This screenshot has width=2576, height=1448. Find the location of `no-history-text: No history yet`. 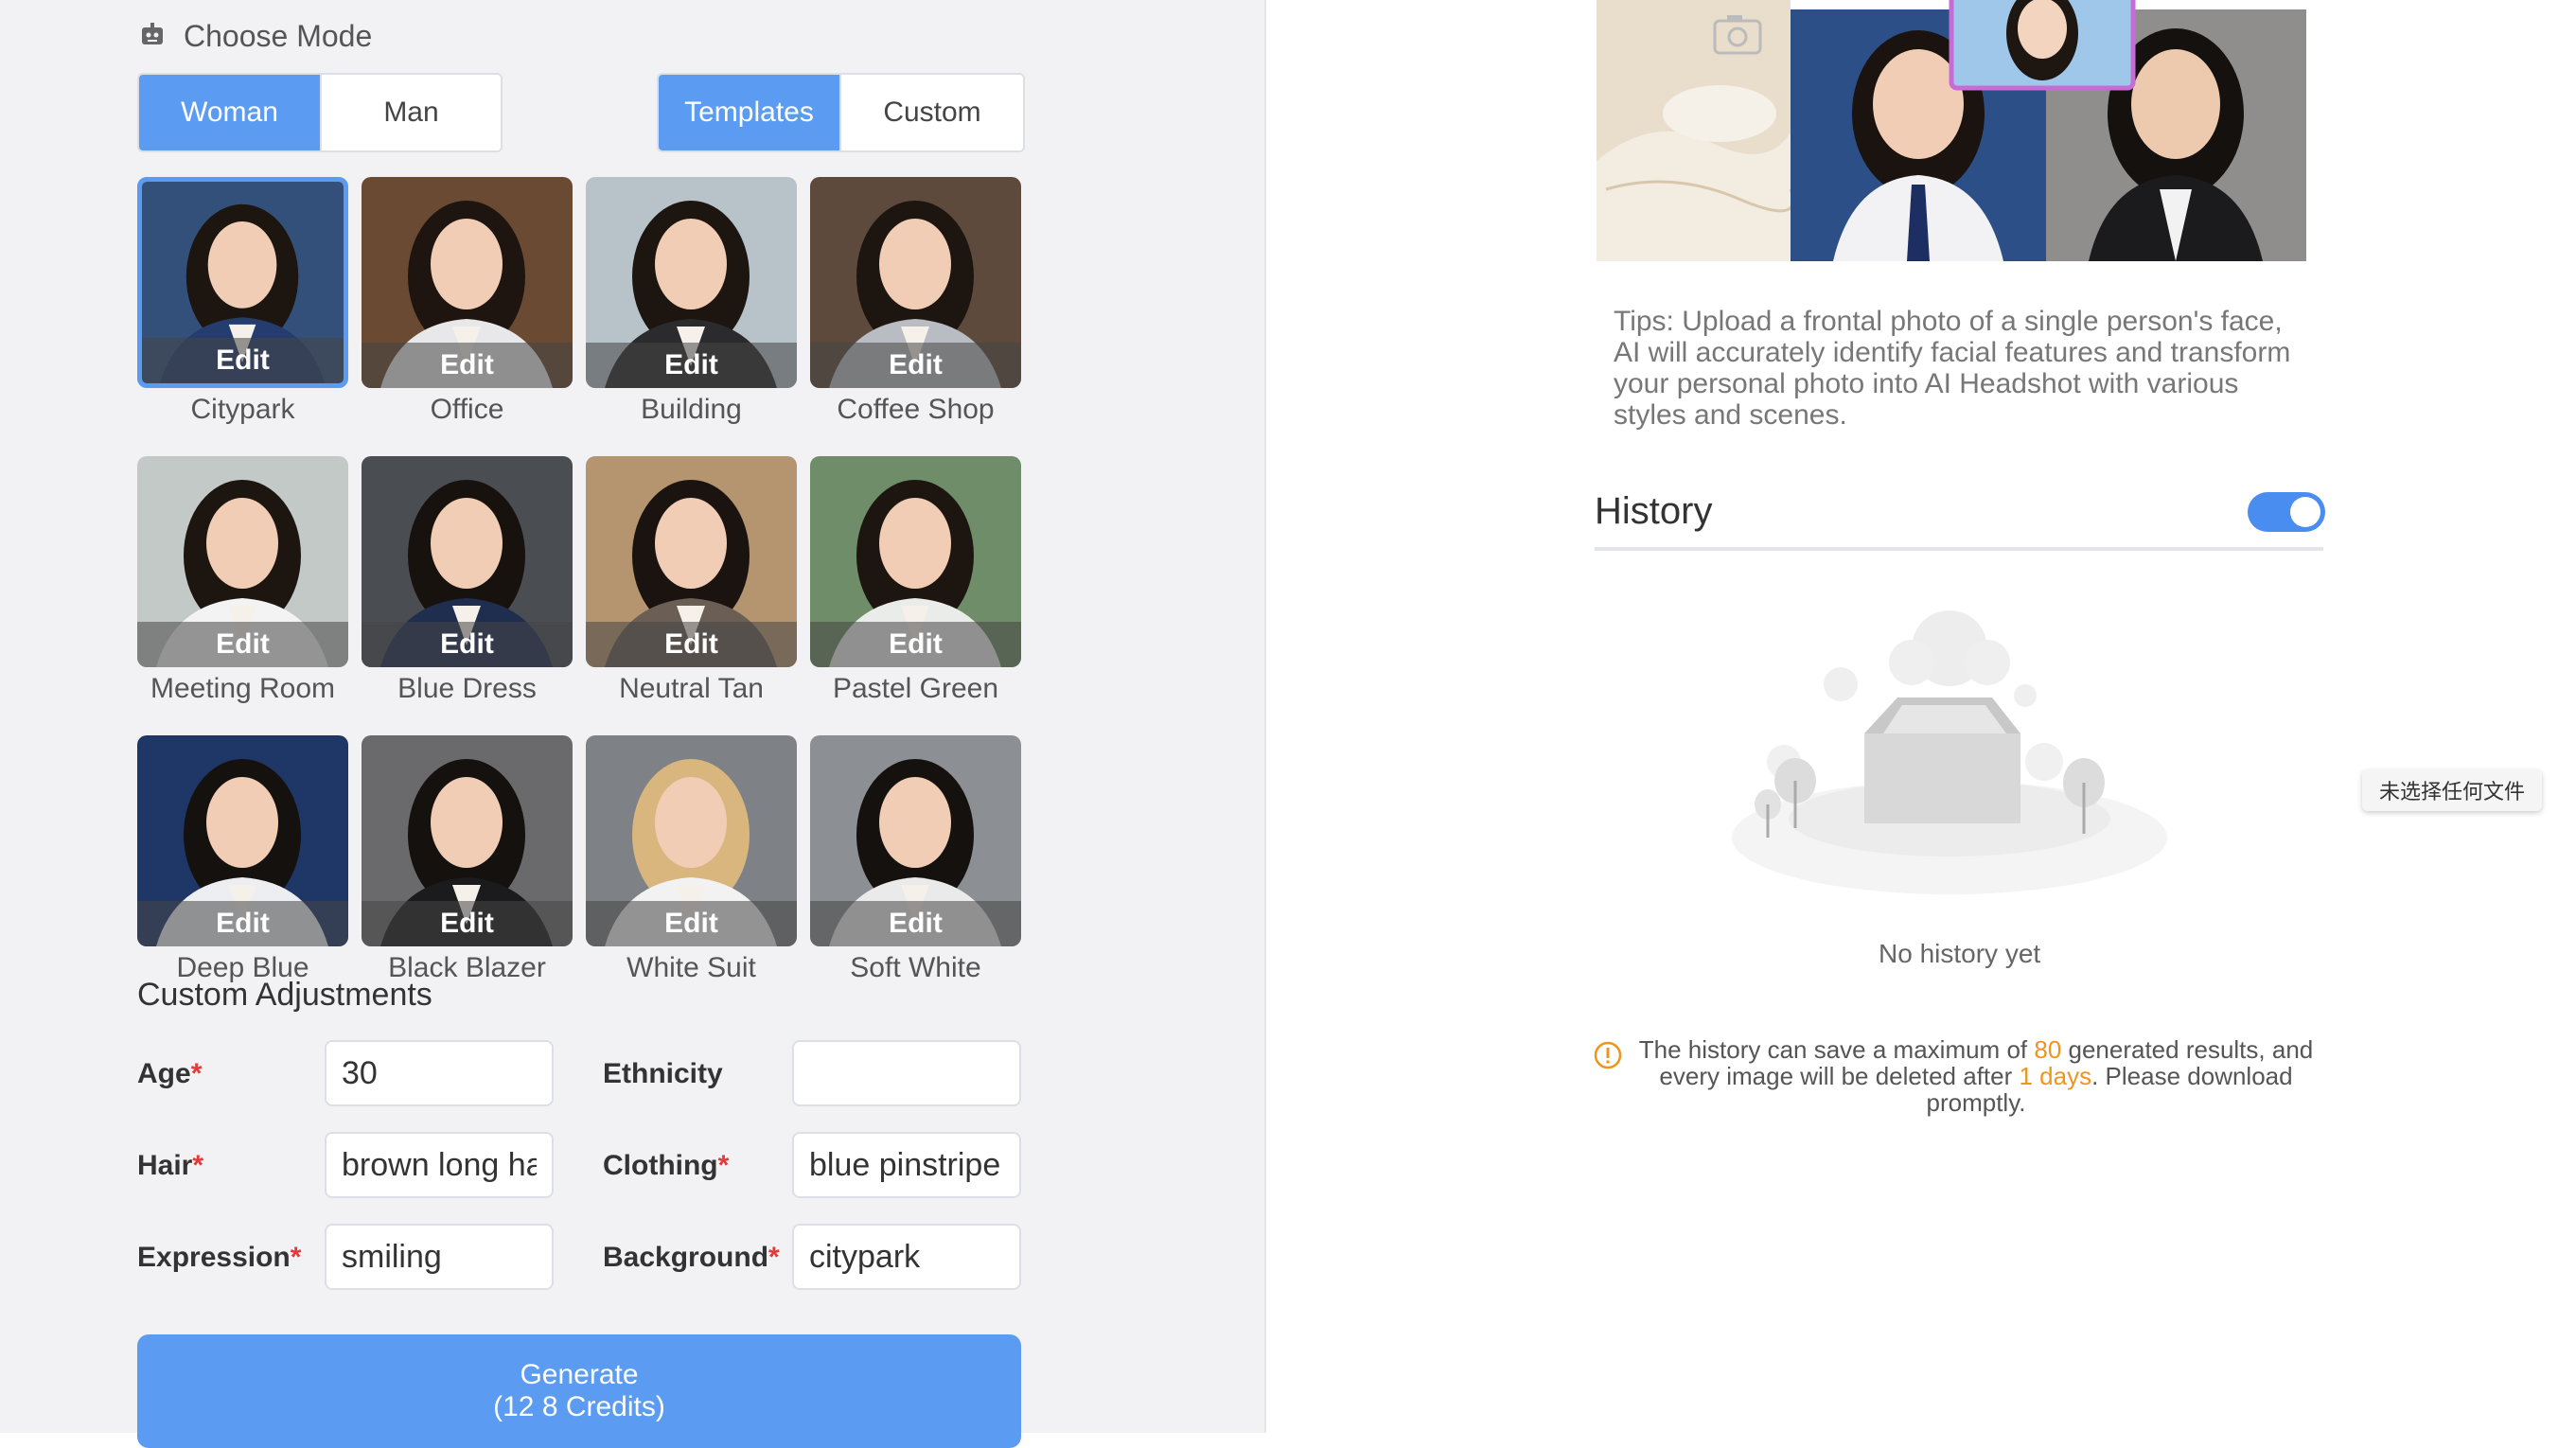

no-history-text: No history yet is located at coordinates (1960, 953).